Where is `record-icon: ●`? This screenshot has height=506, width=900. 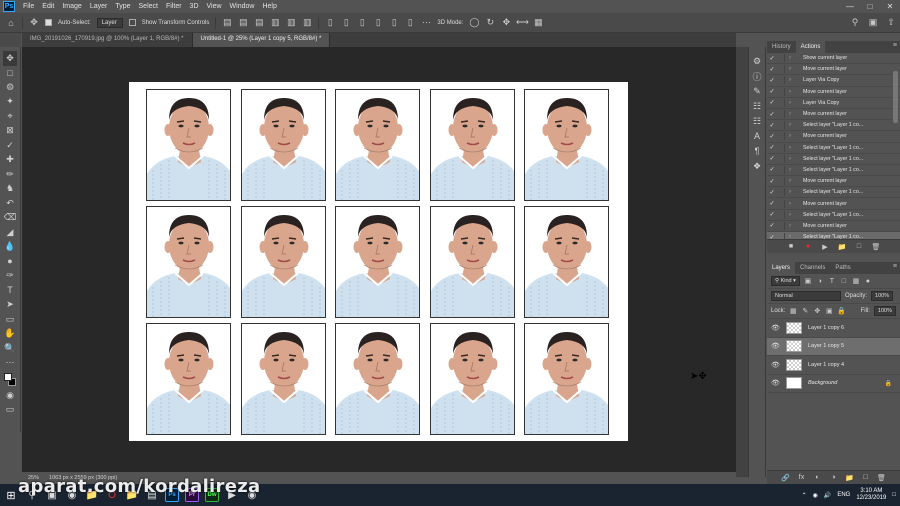
record-icon: ● is located at coordinates (808, 246).